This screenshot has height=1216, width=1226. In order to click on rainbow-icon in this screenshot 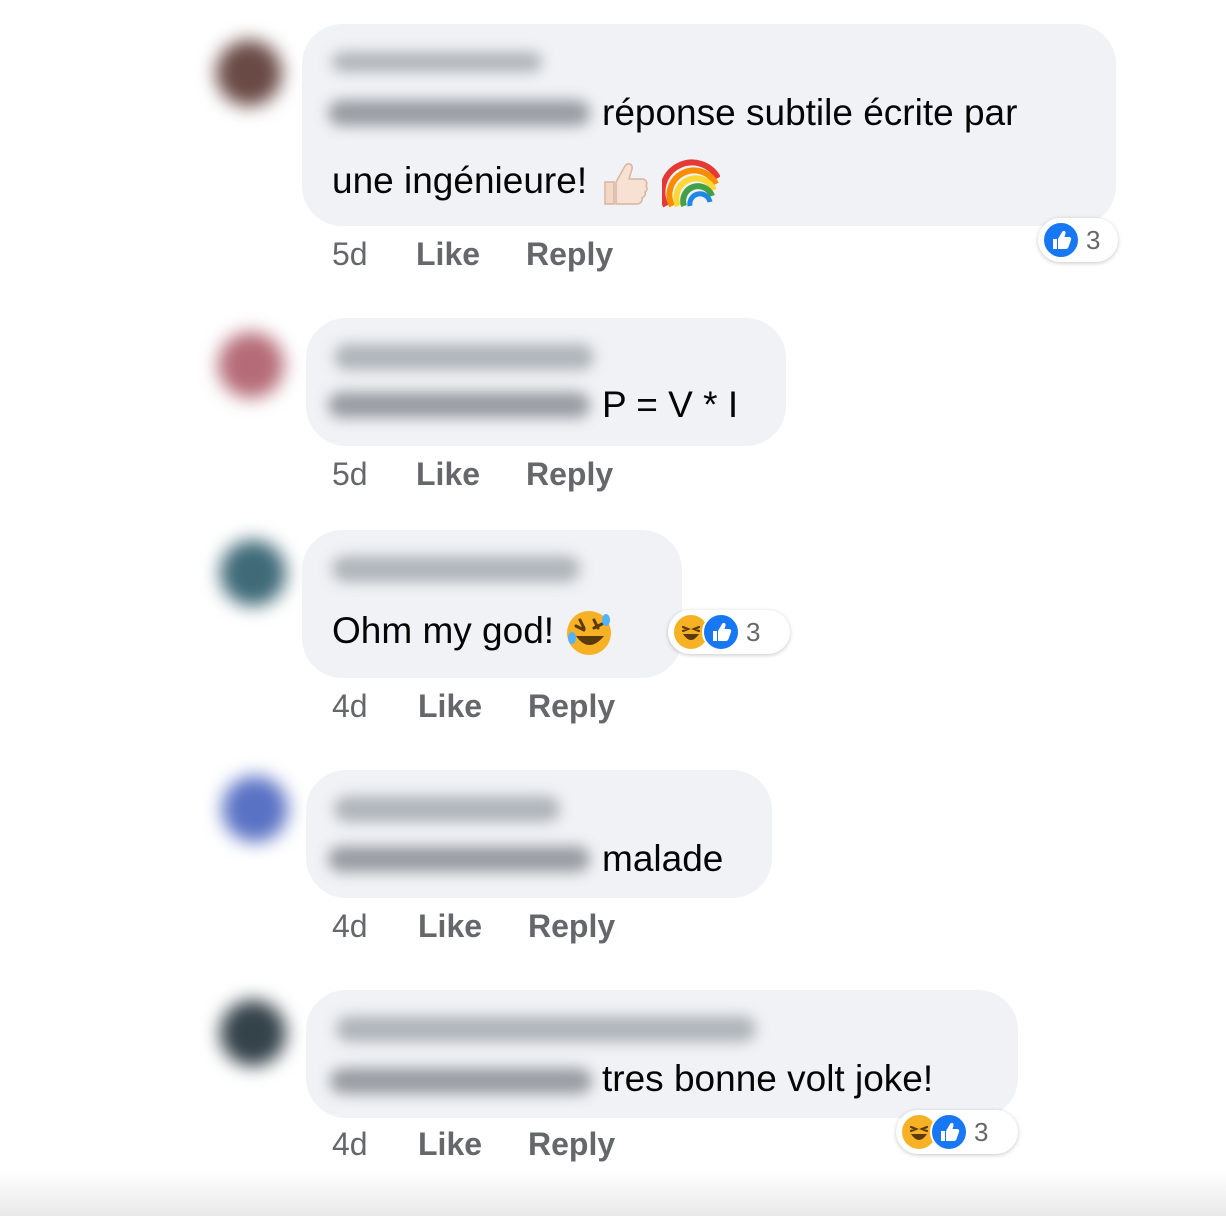, I will do `click(690, 183)`.